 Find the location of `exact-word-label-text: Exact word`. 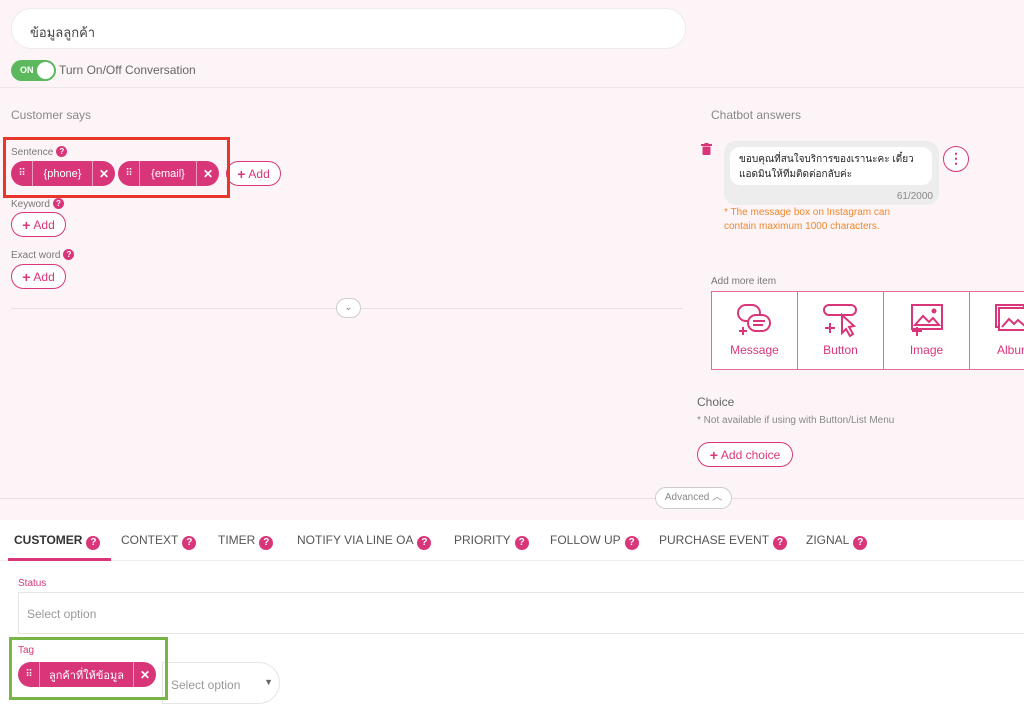

exact-word-label-text: Exact word is located at coordinates (36, 255).